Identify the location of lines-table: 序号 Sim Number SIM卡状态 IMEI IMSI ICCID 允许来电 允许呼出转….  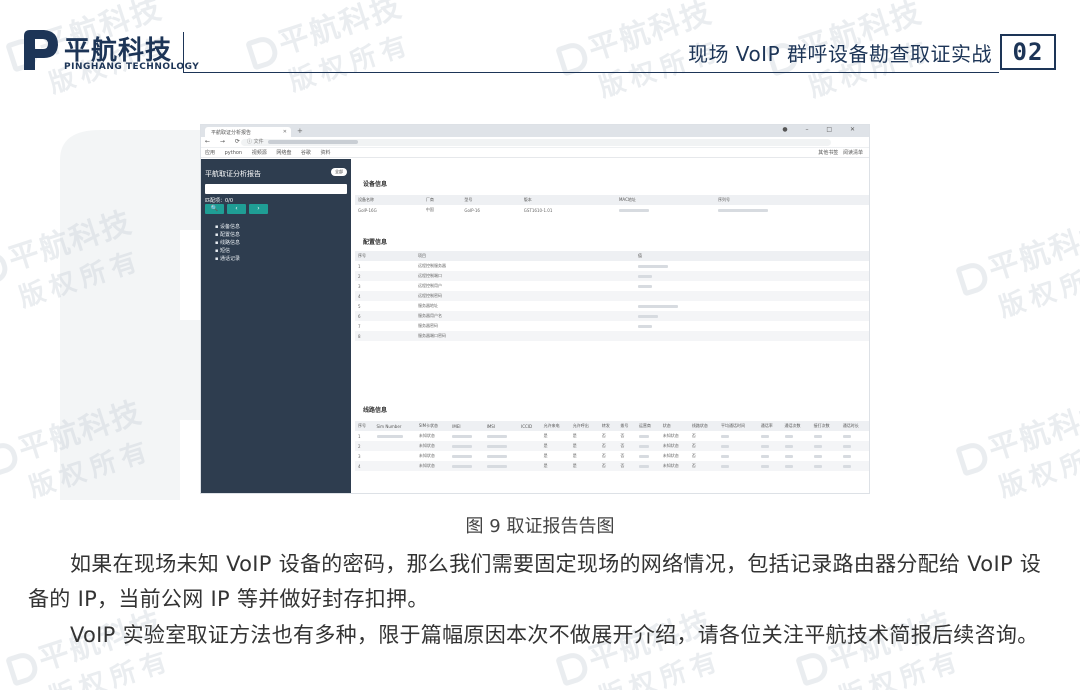
(612, 446).